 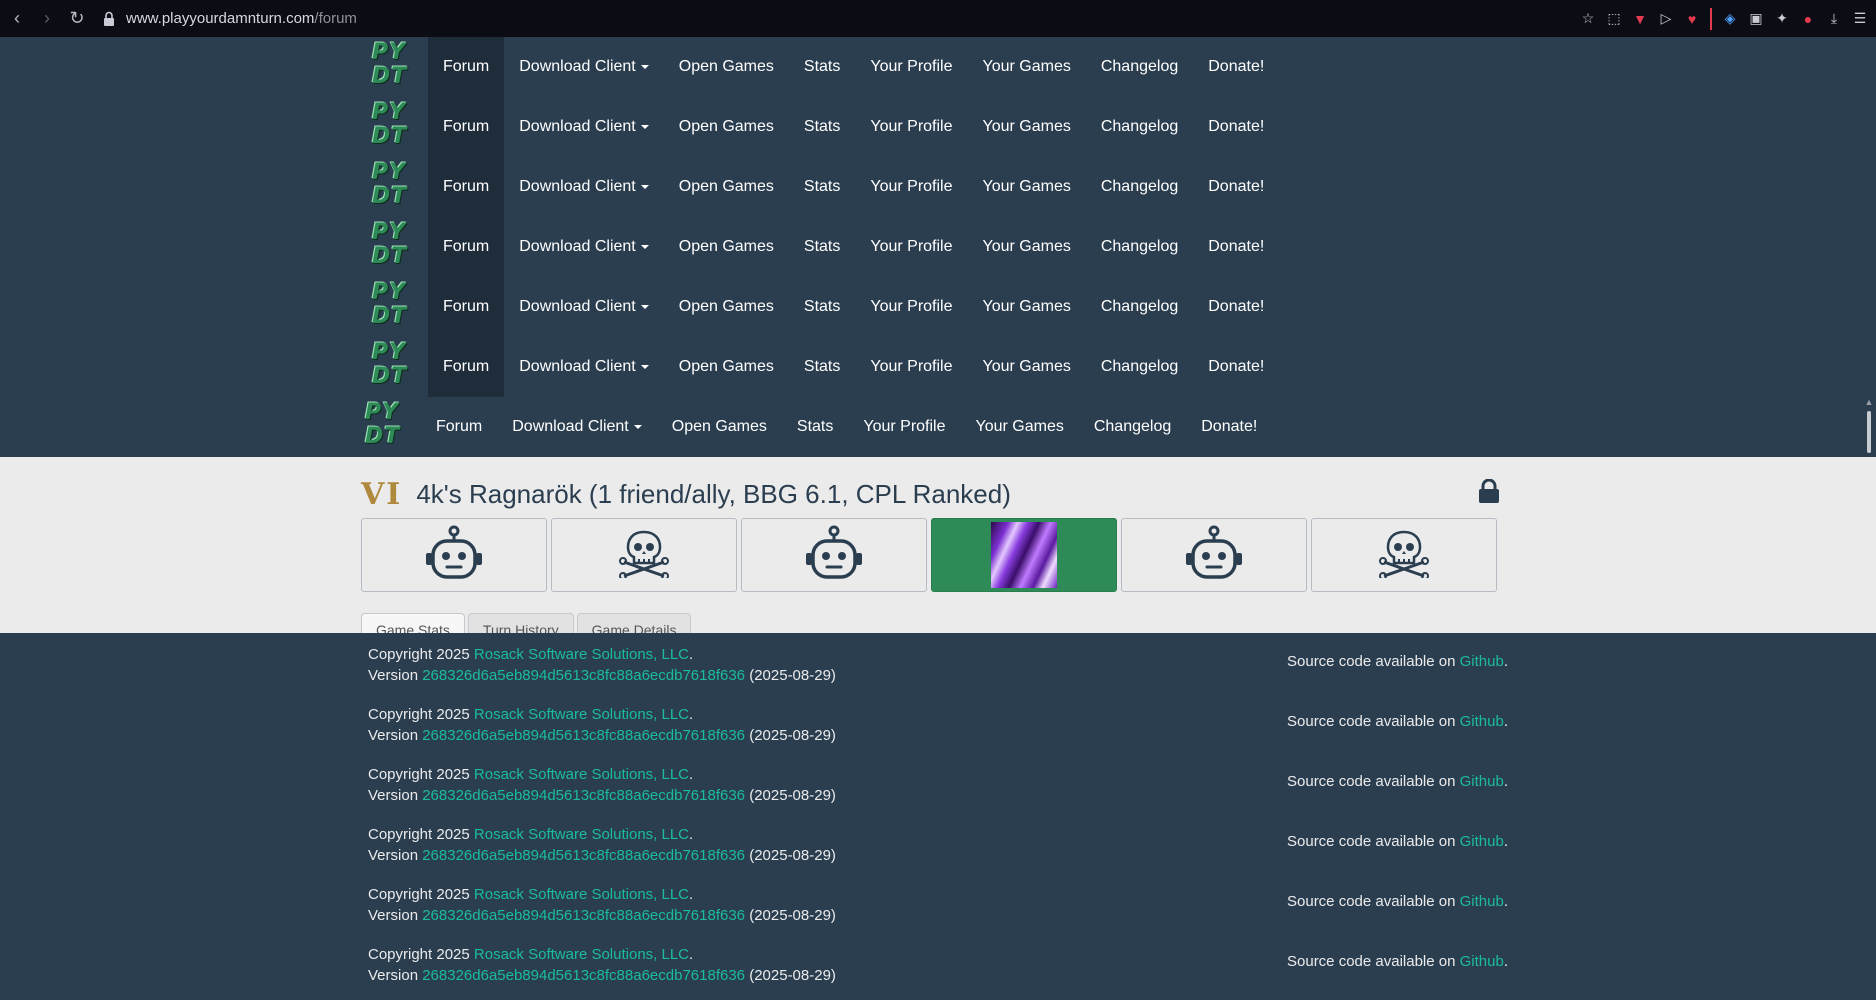 What do you see at coordinates (1614, 18) in the screenshot?
I see `screenshot-icon: ⬚` at bounding box center [1614, 18].